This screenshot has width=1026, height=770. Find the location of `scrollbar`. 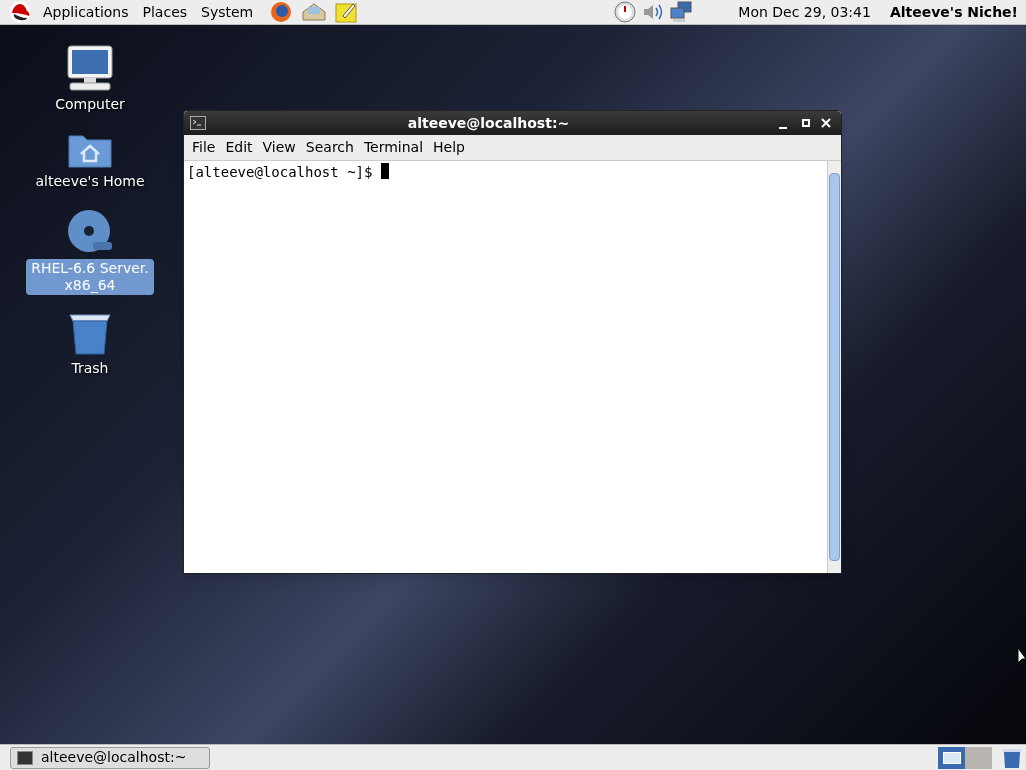

scrollbar is located at coordinates (834, 367).